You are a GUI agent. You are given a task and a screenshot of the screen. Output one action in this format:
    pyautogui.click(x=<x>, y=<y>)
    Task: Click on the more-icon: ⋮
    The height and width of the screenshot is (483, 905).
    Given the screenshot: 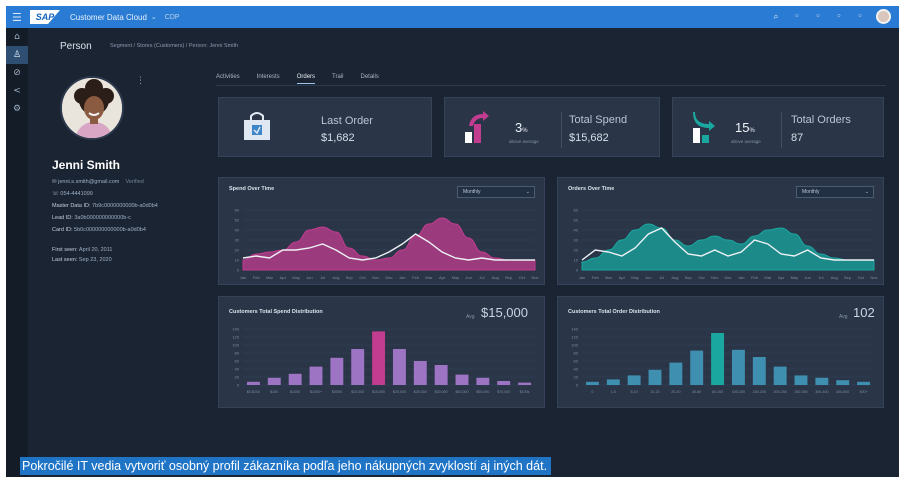 What is the action you would take?
    pyautogui.click(x=140, y=81)
    